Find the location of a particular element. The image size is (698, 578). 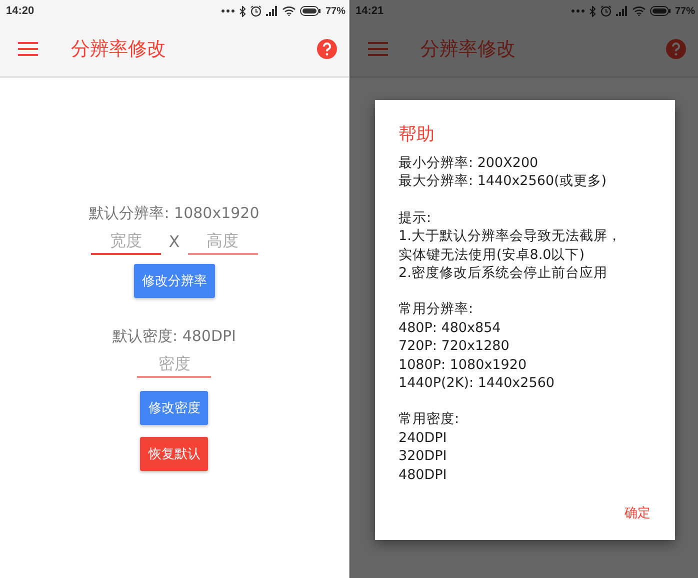

dialog-text: 1440P(2K): 1440x2560 is located at coordinates (477, 383).